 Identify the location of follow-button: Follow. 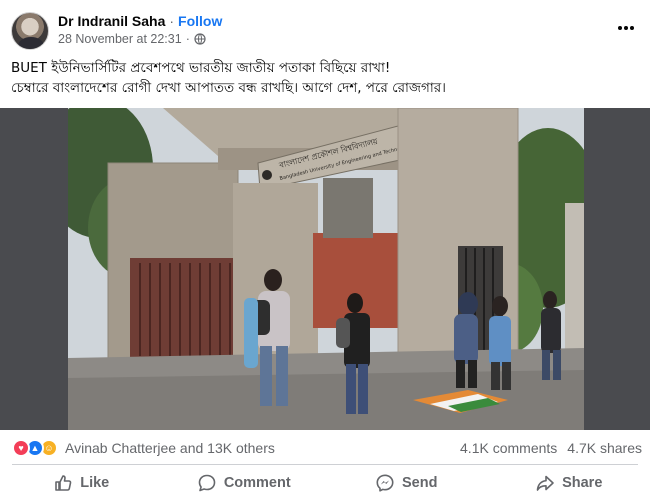
(200, 21).